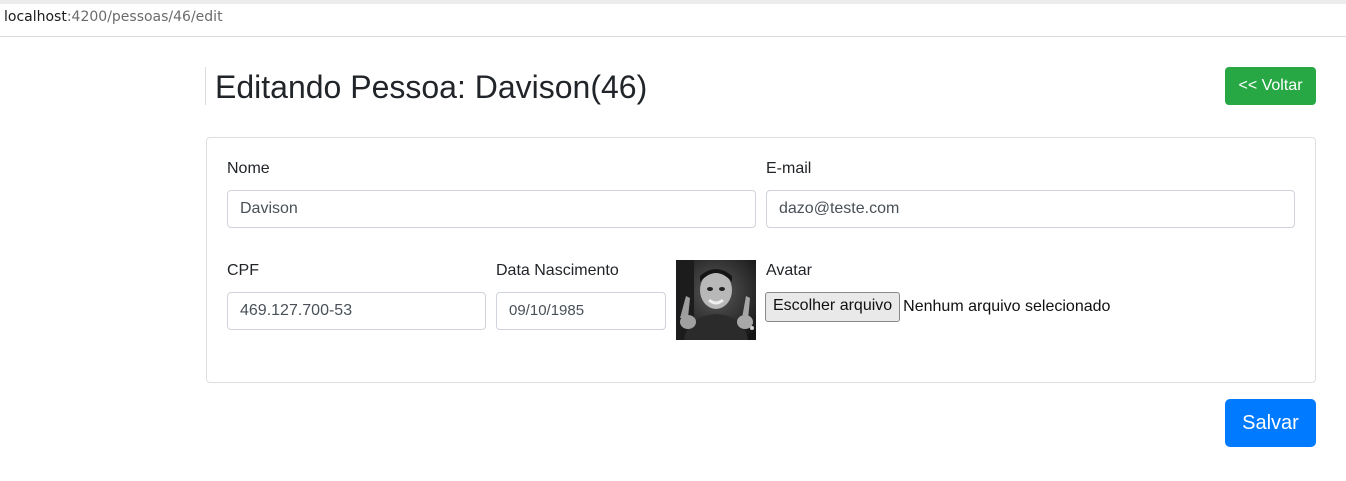 This screenshot has width=1346, height=481. What do you see at coordinates (491, 209) in the screenshot?
I see `nome-input: Davison` at bounding box center [491, 209].